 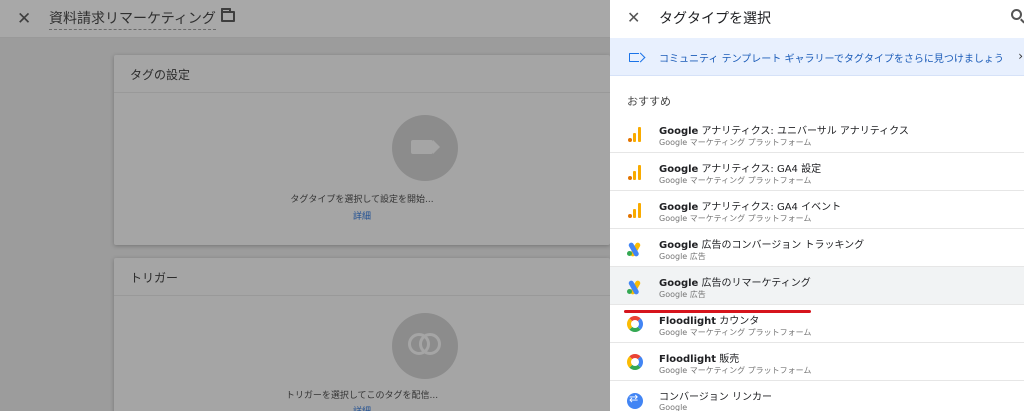 I want to click on list-item: Floodlight 販売 Google マーケティング プラットフォーム, so click(x=817, y=362).